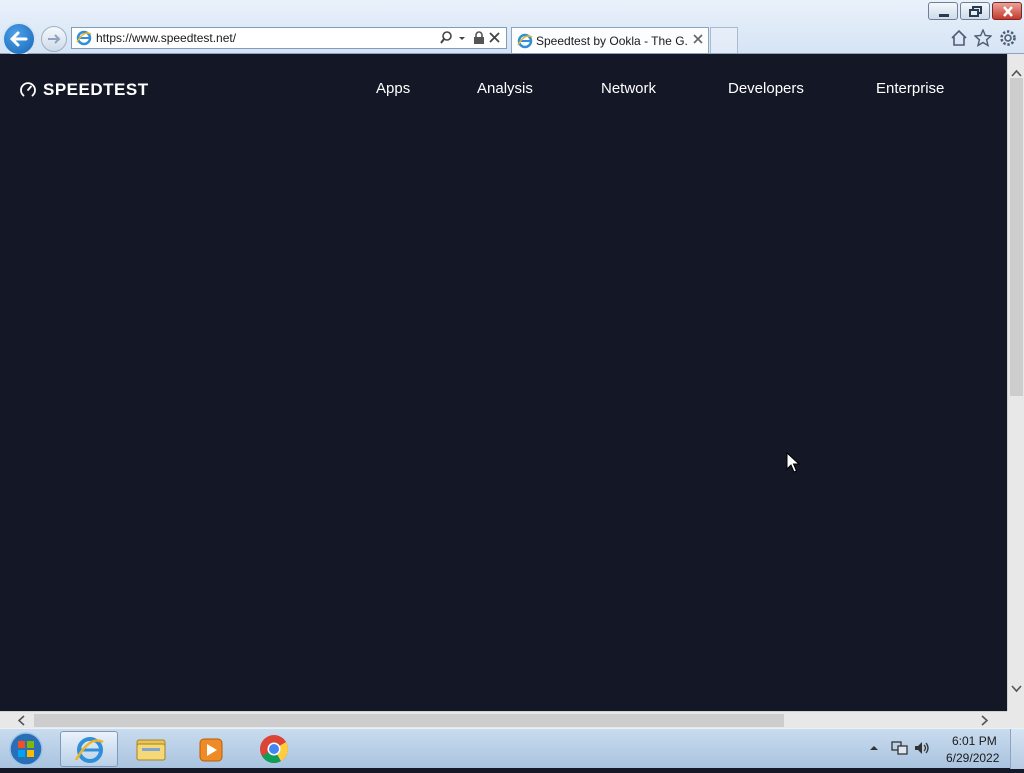  What do you see at coordinates (985, 720) in the screenshot?
I see `scroll-right-icon` at bounding box center [985, 720].